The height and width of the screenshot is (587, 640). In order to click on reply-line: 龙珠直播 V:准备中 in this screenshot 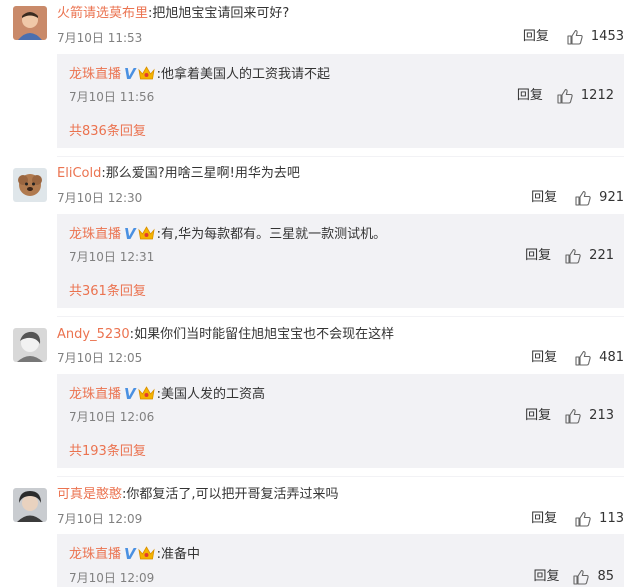, I will do `click(135, 554)`.